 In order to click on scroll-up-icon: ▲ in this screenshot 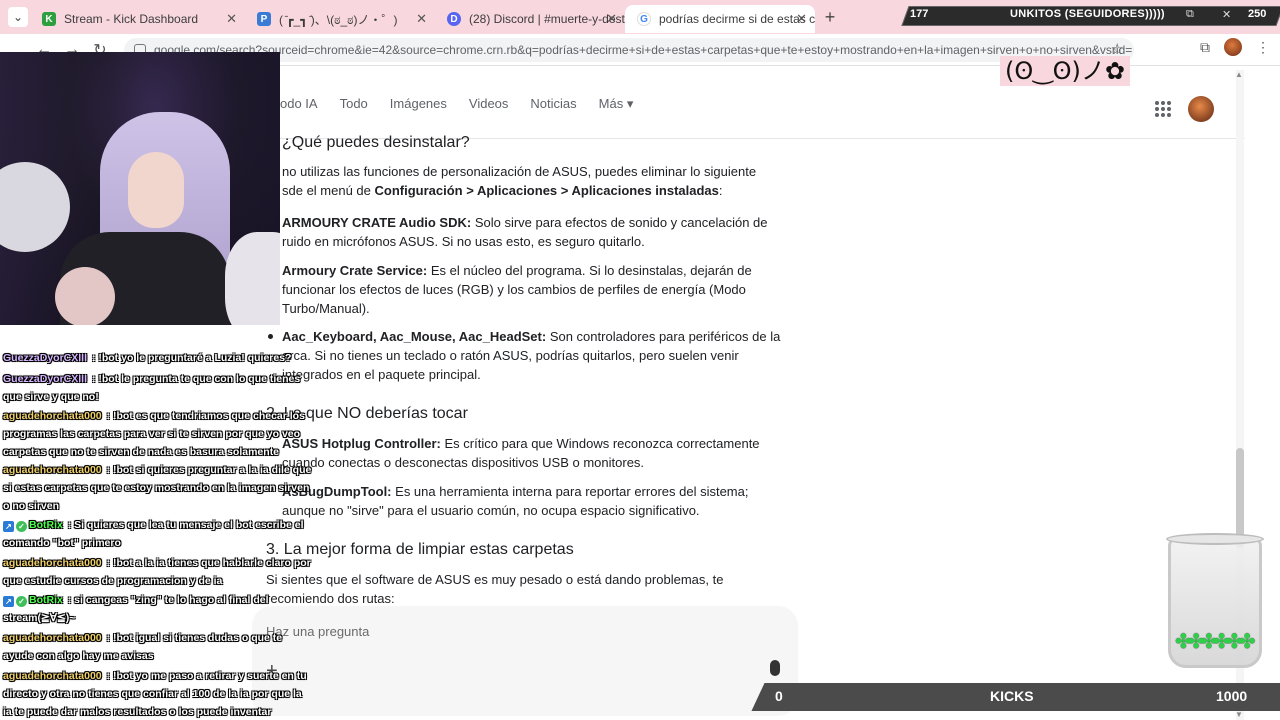, I will do `click(1239, 74)`.